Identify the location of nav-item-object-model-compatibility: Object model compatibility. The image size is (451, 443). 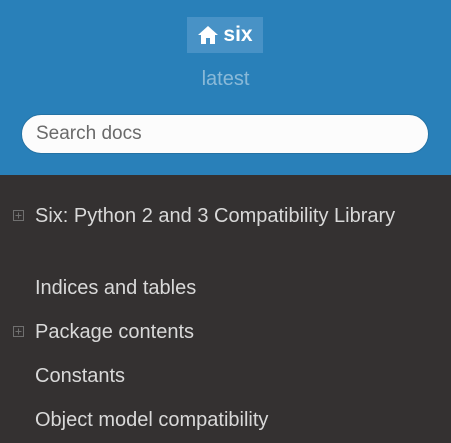
(235, 420).